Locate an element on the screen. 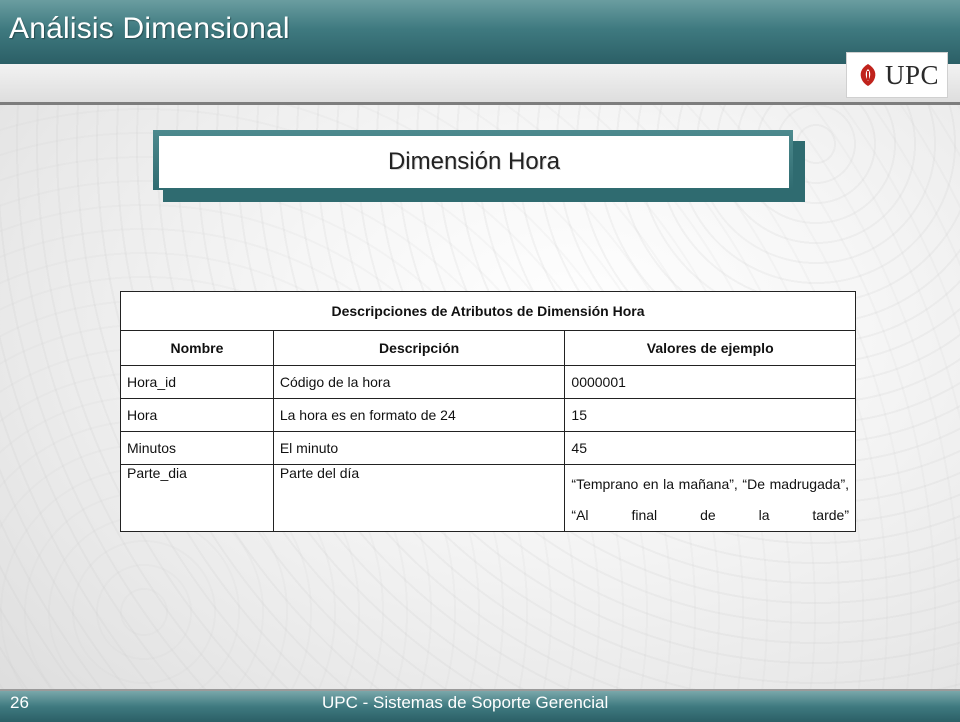 The image size is (960, 722). cell-descripcion: La hora es en formato de 24 is located at coordinates (419, 415).